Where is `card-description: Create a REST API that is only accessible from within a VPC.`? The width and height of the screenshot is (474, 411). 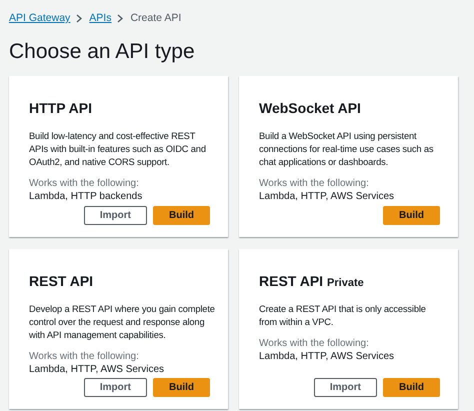
card-description: Create a REST API that is only accessible from within a VPC. is located at coordinates (343, 316).